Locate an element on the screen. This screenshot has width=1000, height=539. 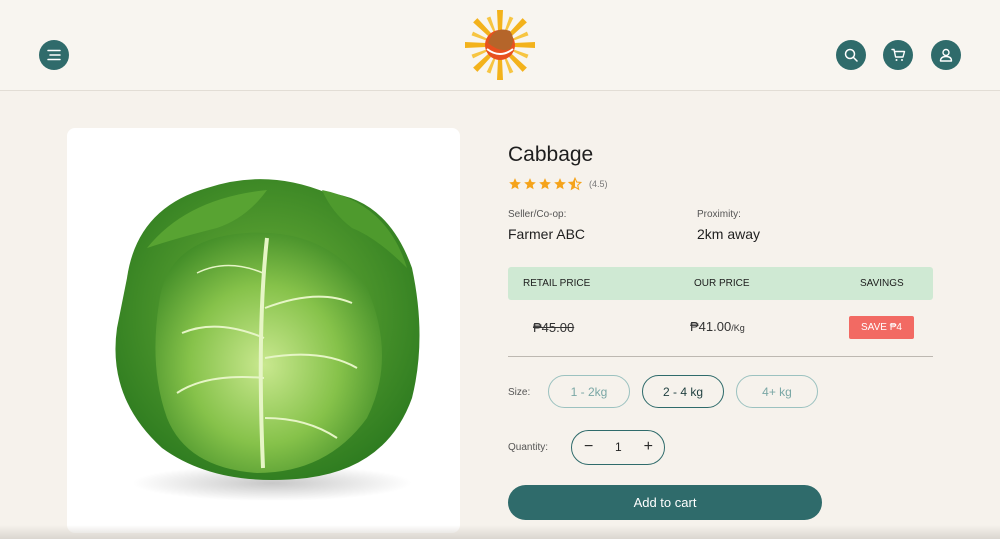
retail-price-header: RETAIL PRICE is located at coordinates (557, 283).